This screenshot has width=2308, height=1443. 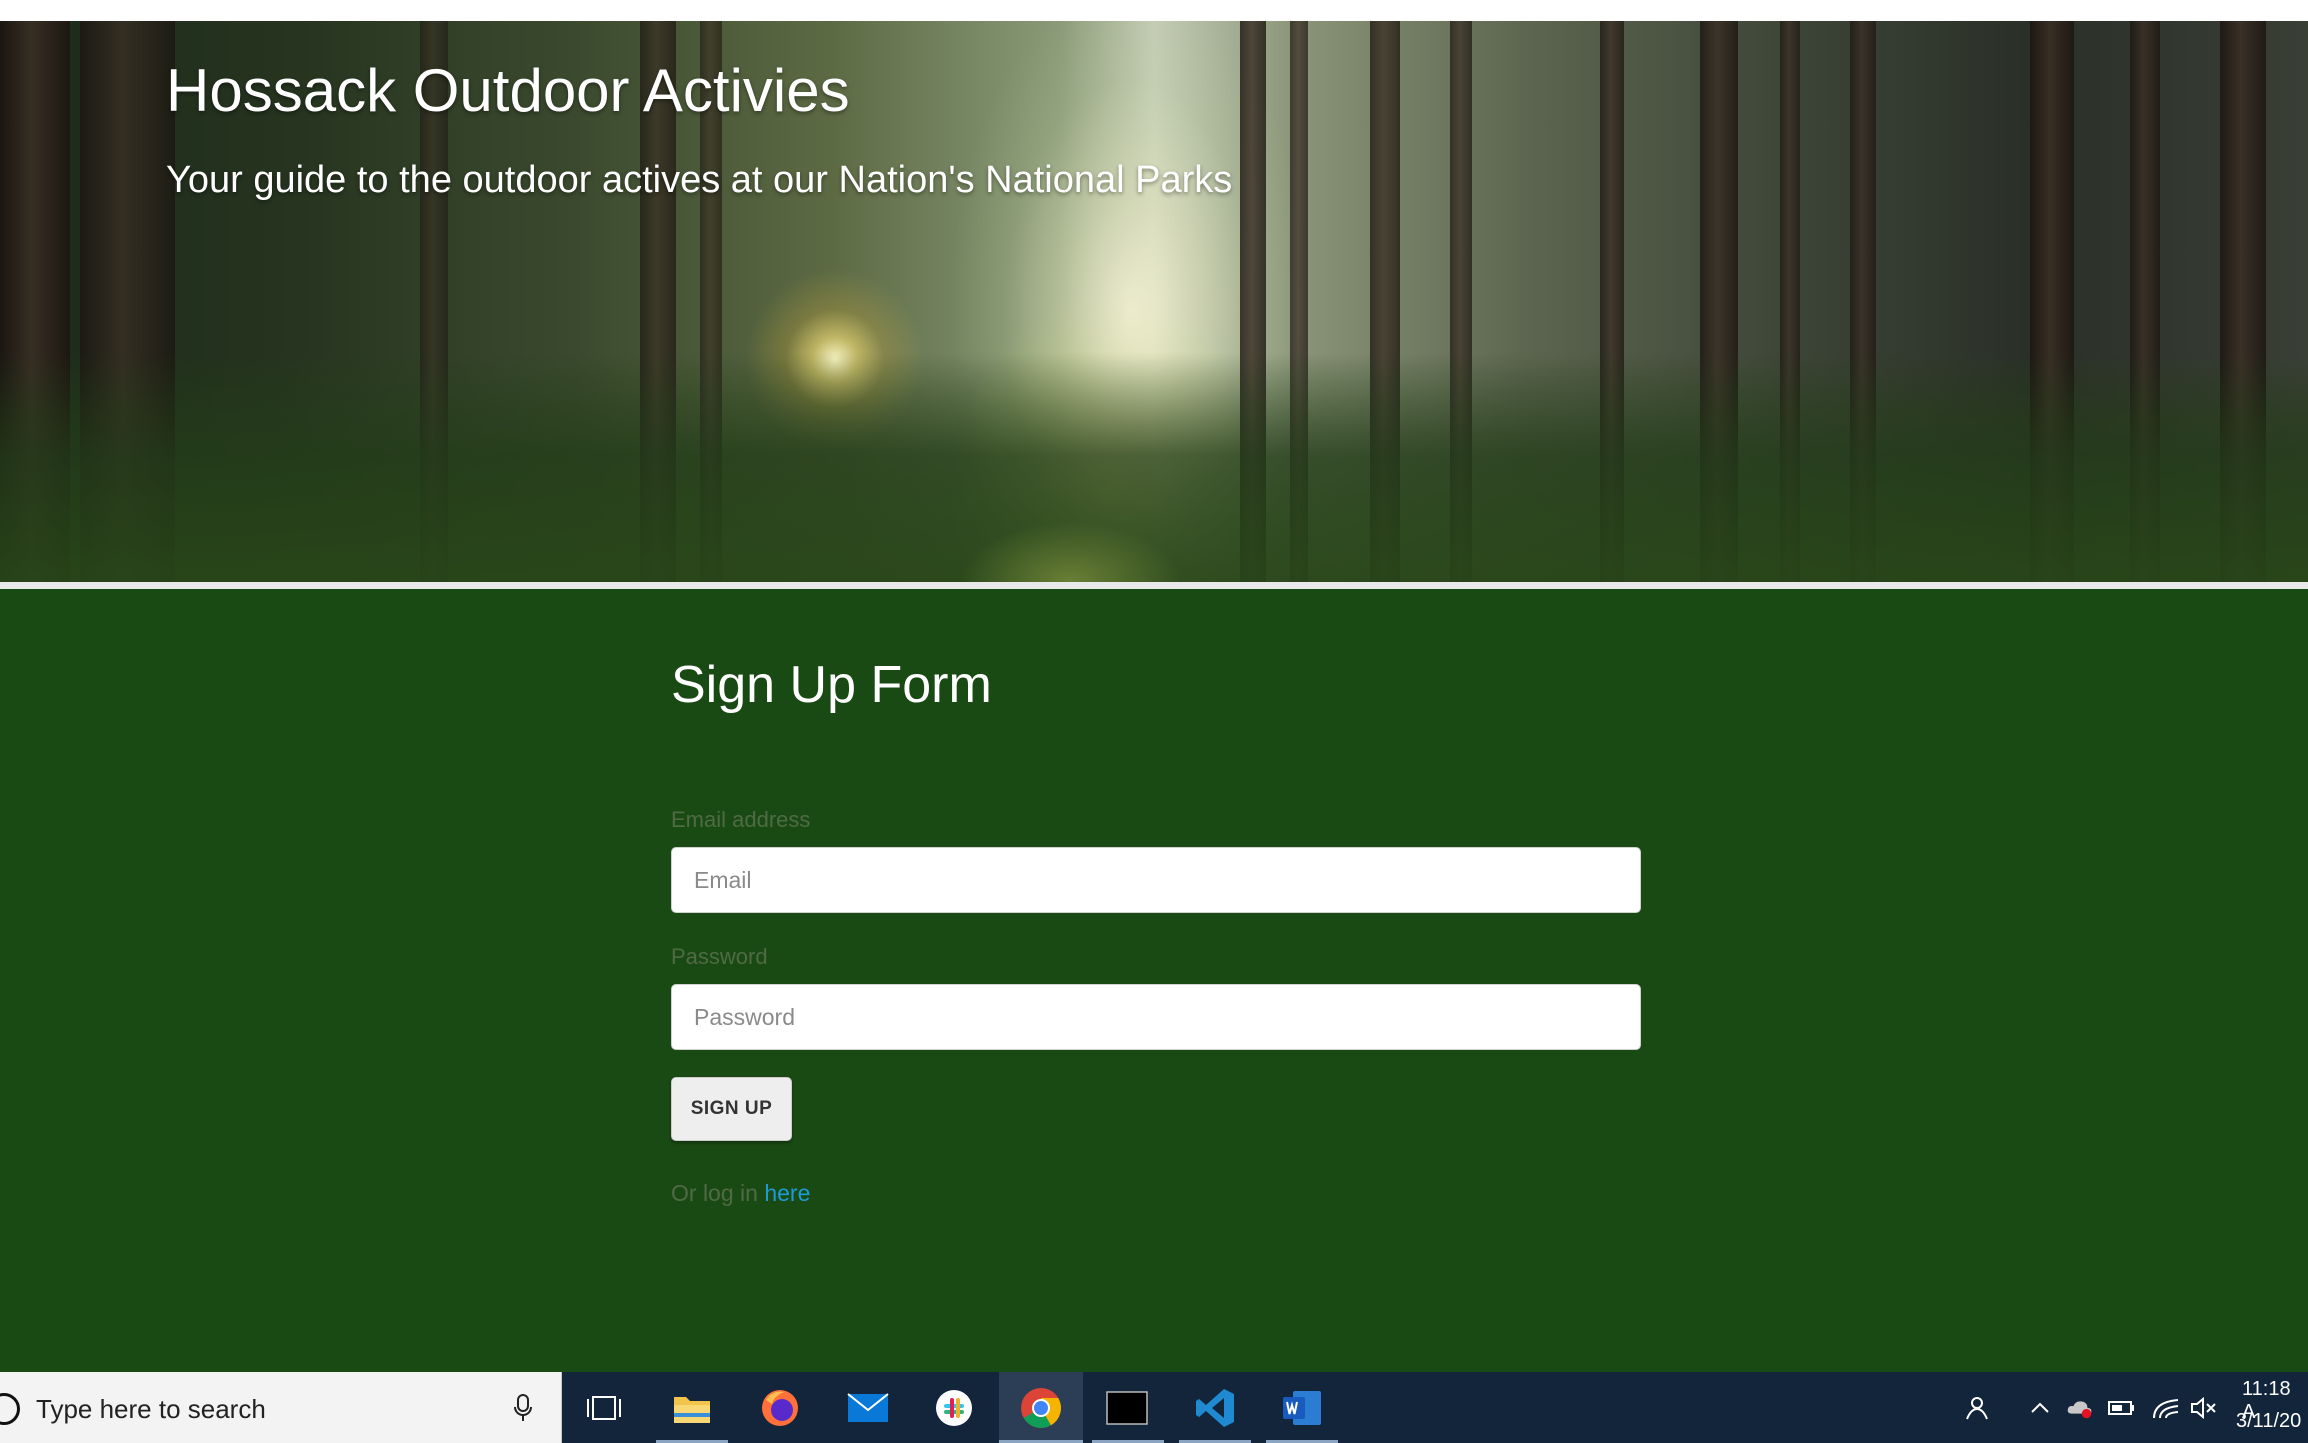 What do you see at coordinates (2040, 1408) in the screenshot?
I see `chevron-up-icon` at bounding box center [2040, 1408].